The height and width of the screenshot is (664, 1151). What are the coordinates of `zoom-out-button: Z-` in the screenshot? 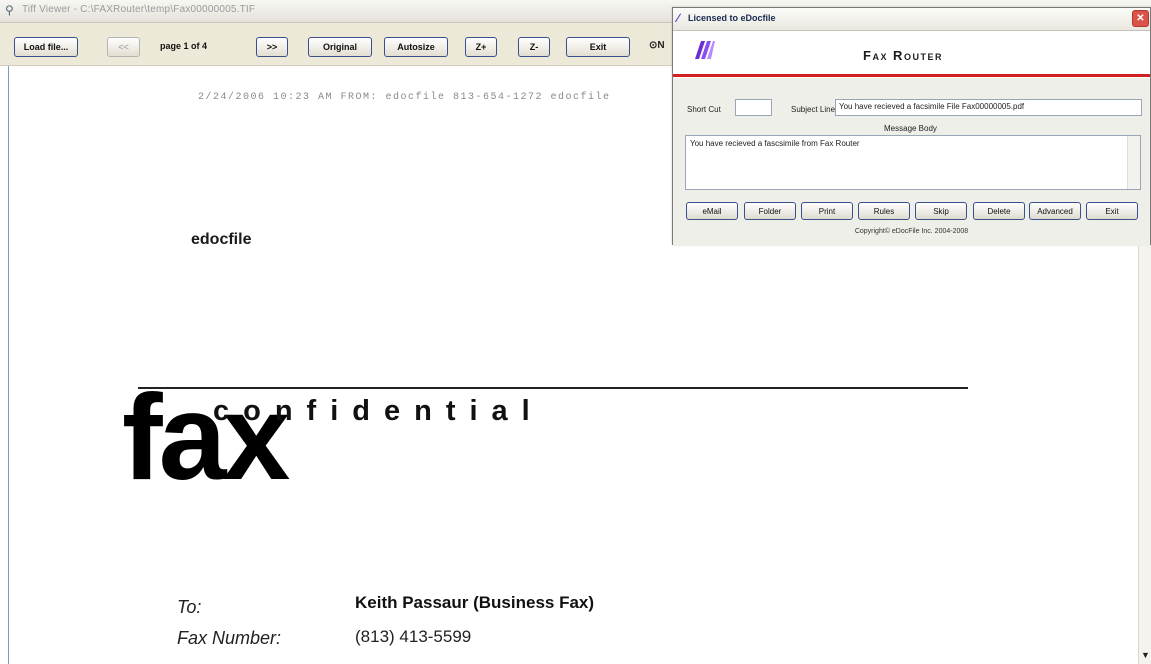 It's located at (534, 47).